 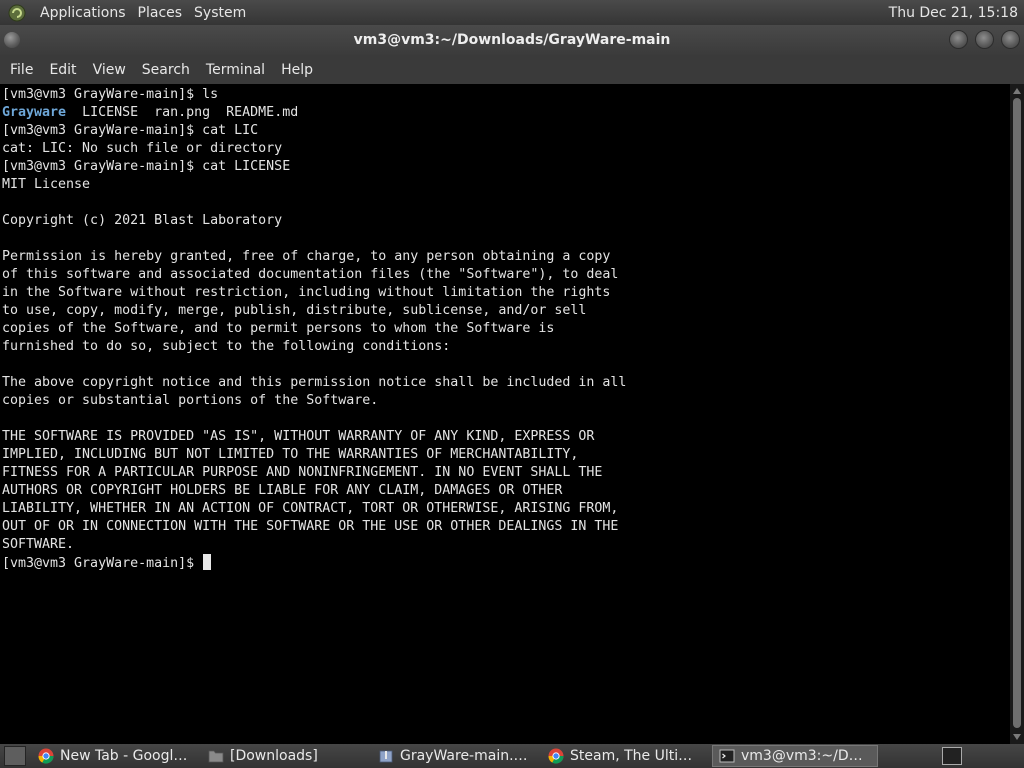 I want to click on archive-icon, so click(x=386, y=756).